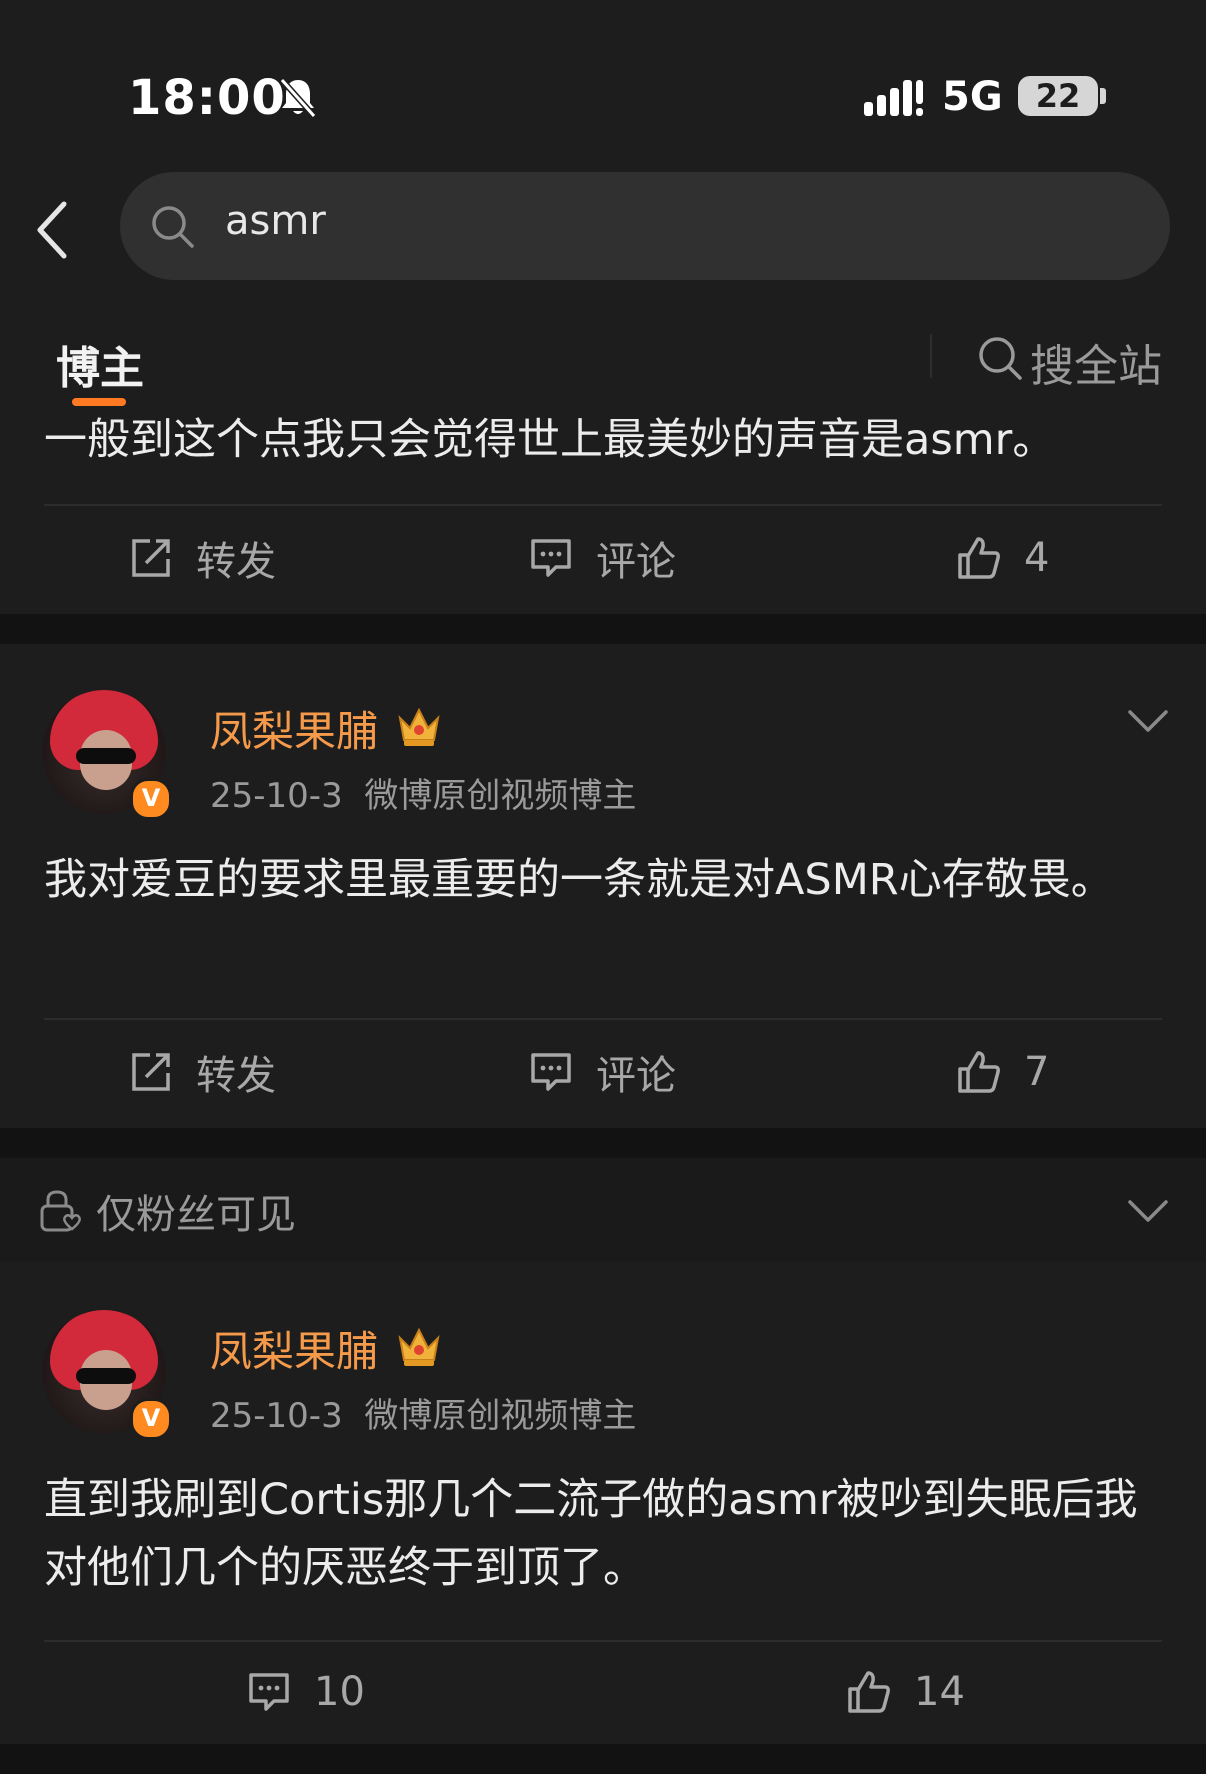 This screenshot has height=1774, width=1206. I want to click on battery-indicator: 22, so click(1058, 96).